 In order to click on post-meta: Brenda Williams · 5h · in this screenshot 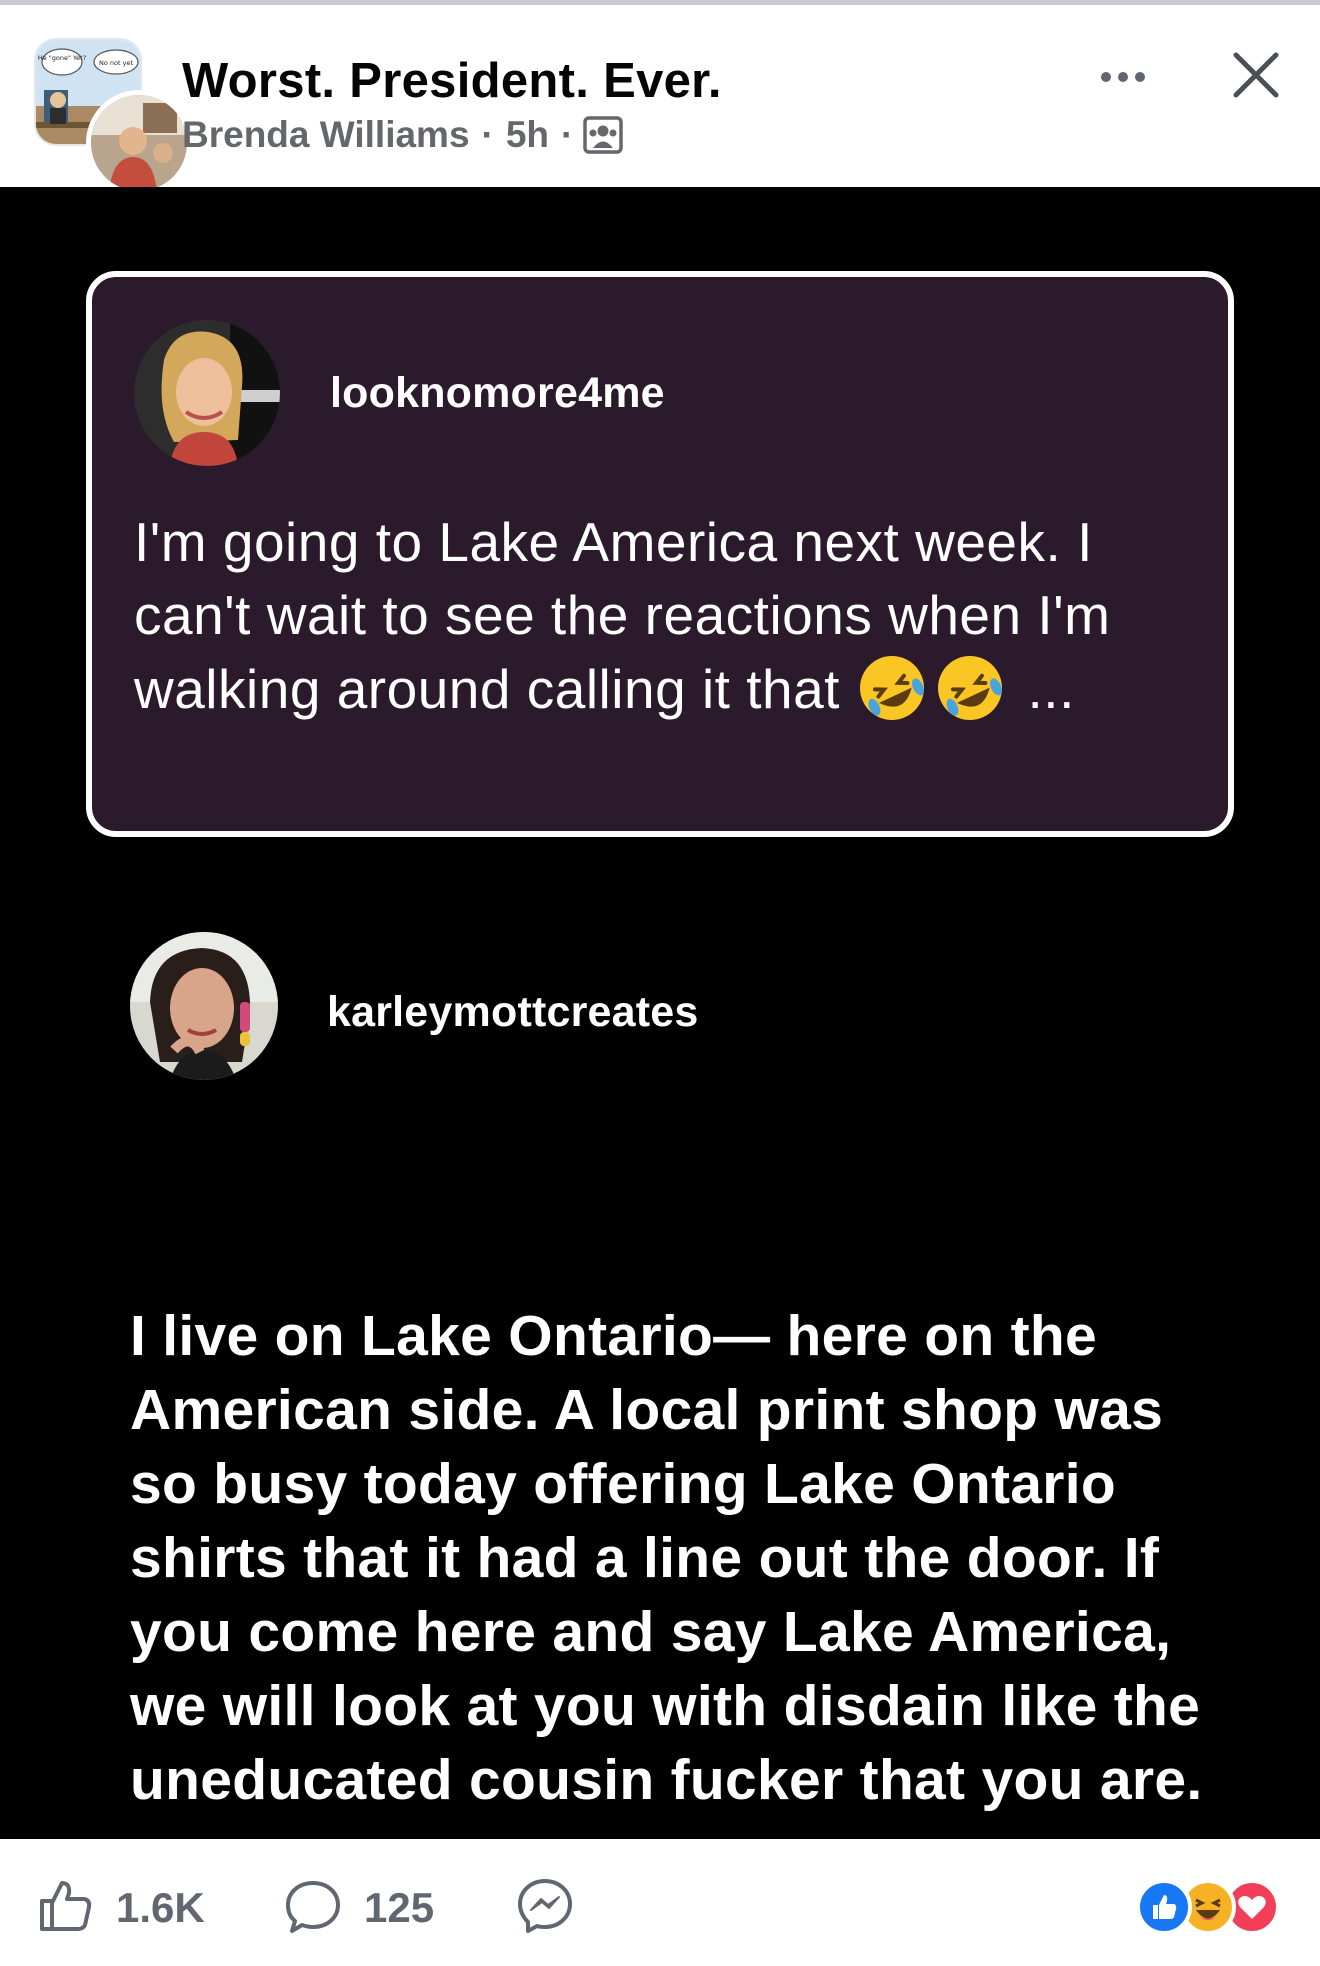, I will do `click(403, 135)`.